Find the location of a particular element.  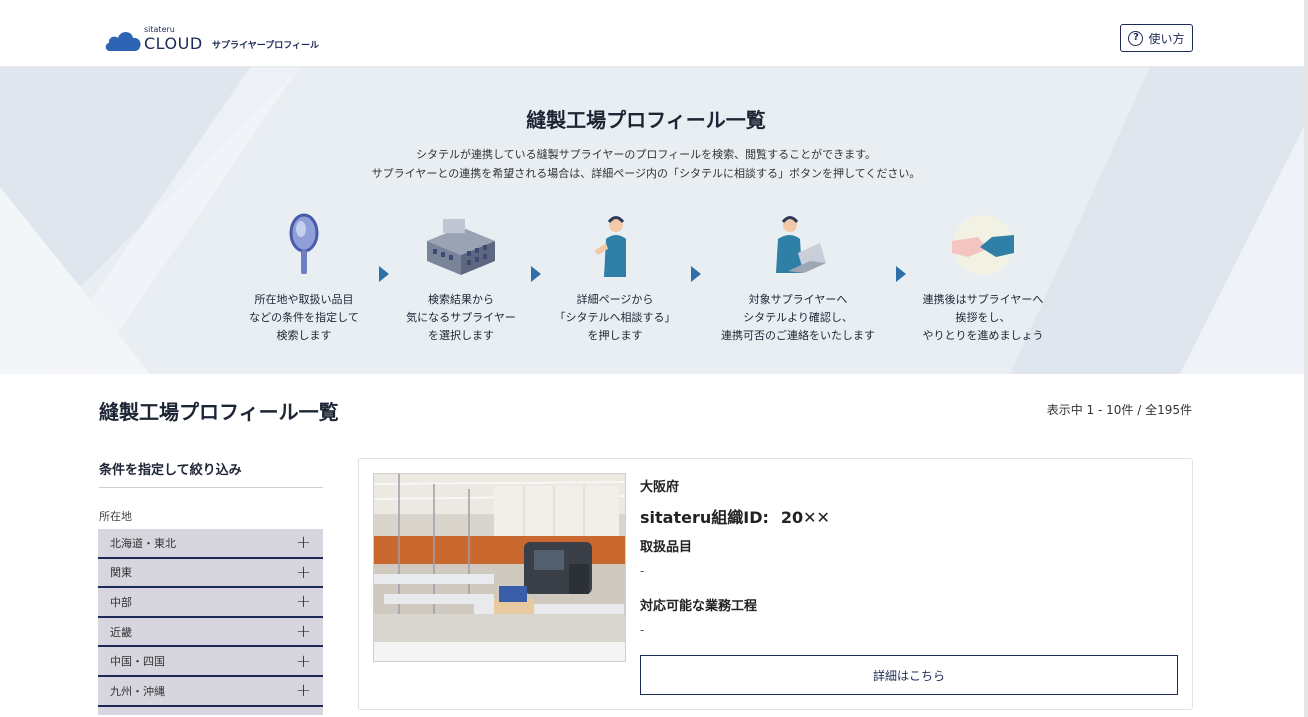

step-1-text: 所在地や取扱い品目 などの条件を指定して 検索します is located at coordinates (304, 317).